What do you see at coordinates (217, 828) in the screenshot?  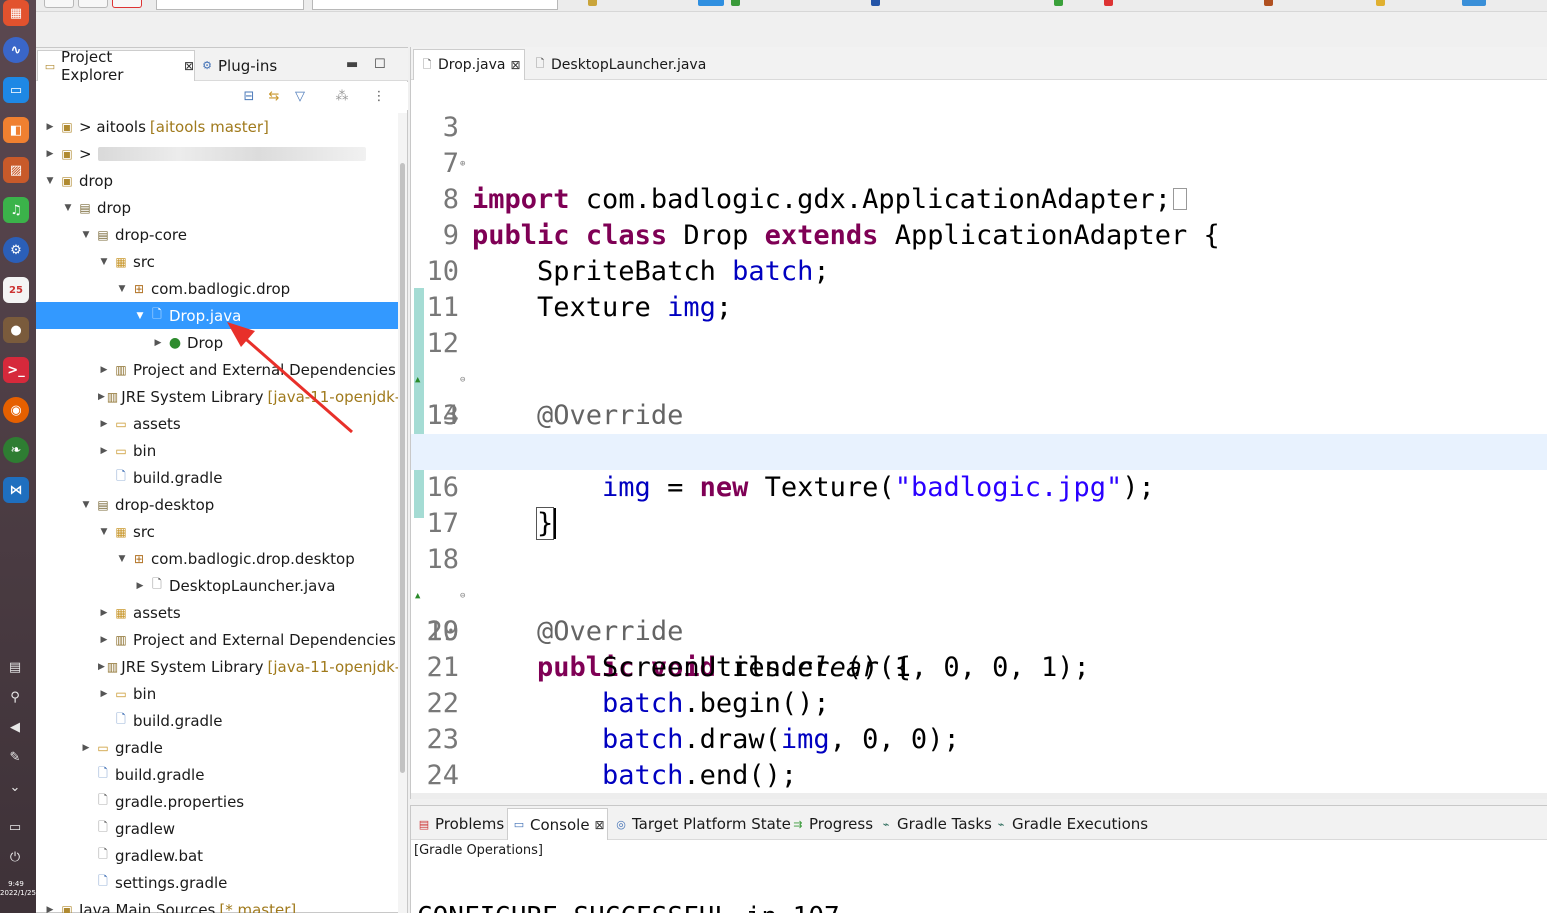 I see `tree-item-gradlew: 🗋 gradlew` at bounding box center [217, 828].